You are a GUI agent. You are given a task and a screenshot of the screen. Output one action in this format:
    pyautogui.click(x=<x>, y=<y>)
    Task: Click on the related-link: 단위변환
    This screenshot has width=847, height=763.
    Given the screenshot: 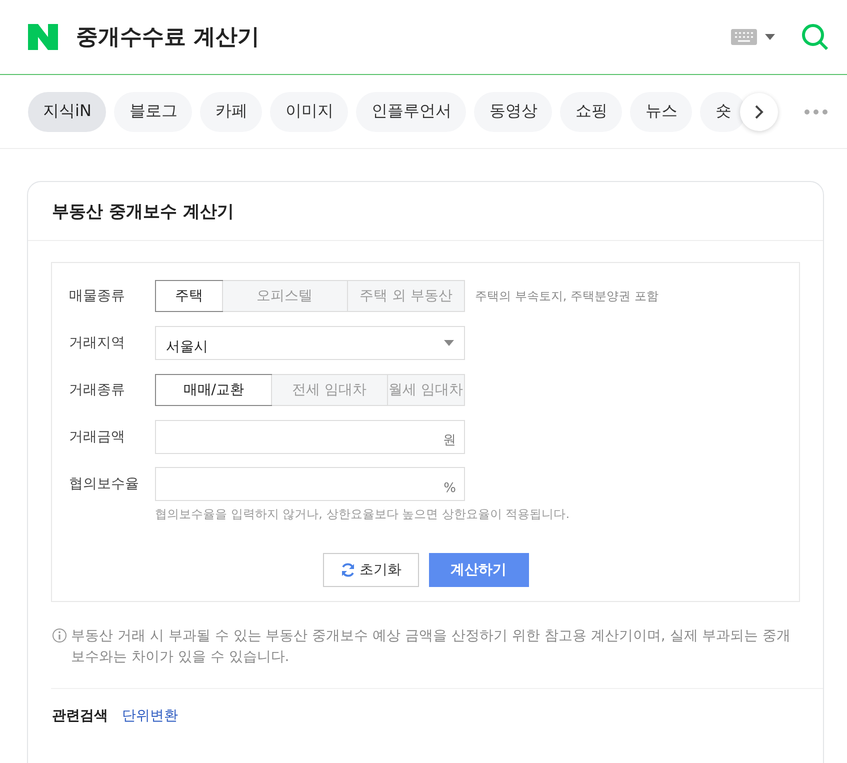 What is the action you would take?
    pyautogui.click(x=150, y=716)
    